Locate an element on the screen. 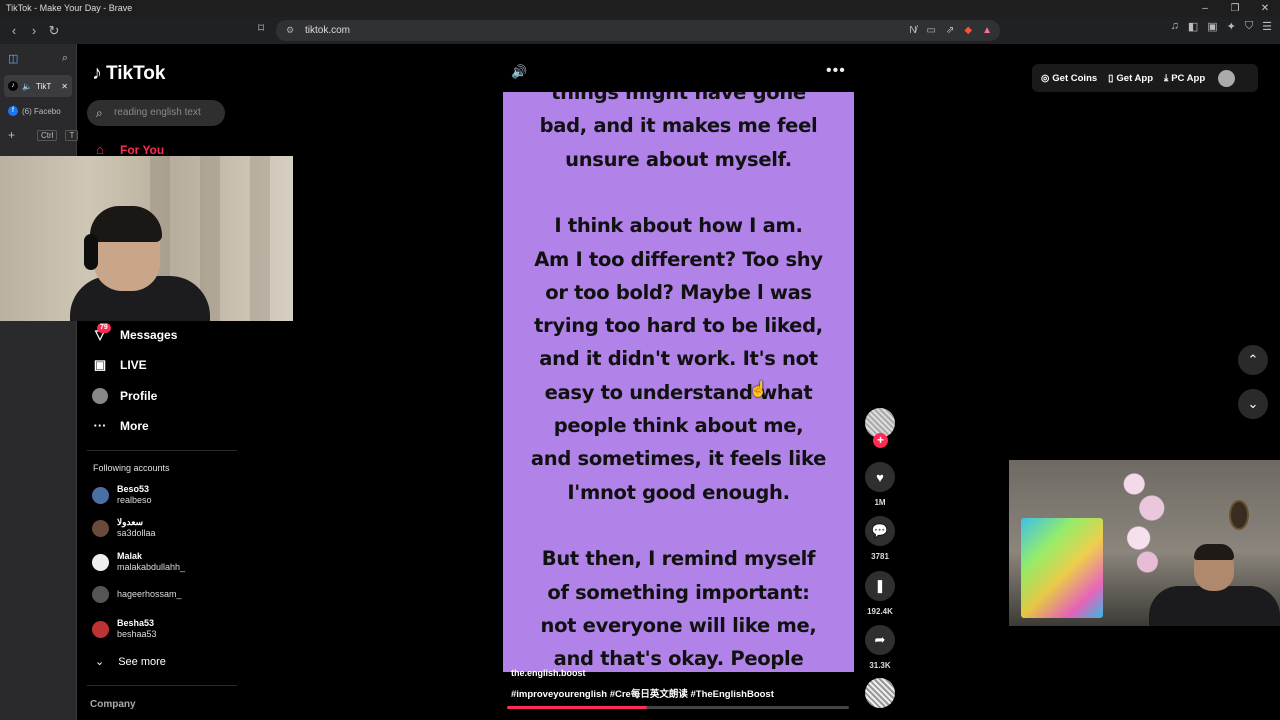  vpn-icon: ⛉ is located at coordinates (1249, 26).